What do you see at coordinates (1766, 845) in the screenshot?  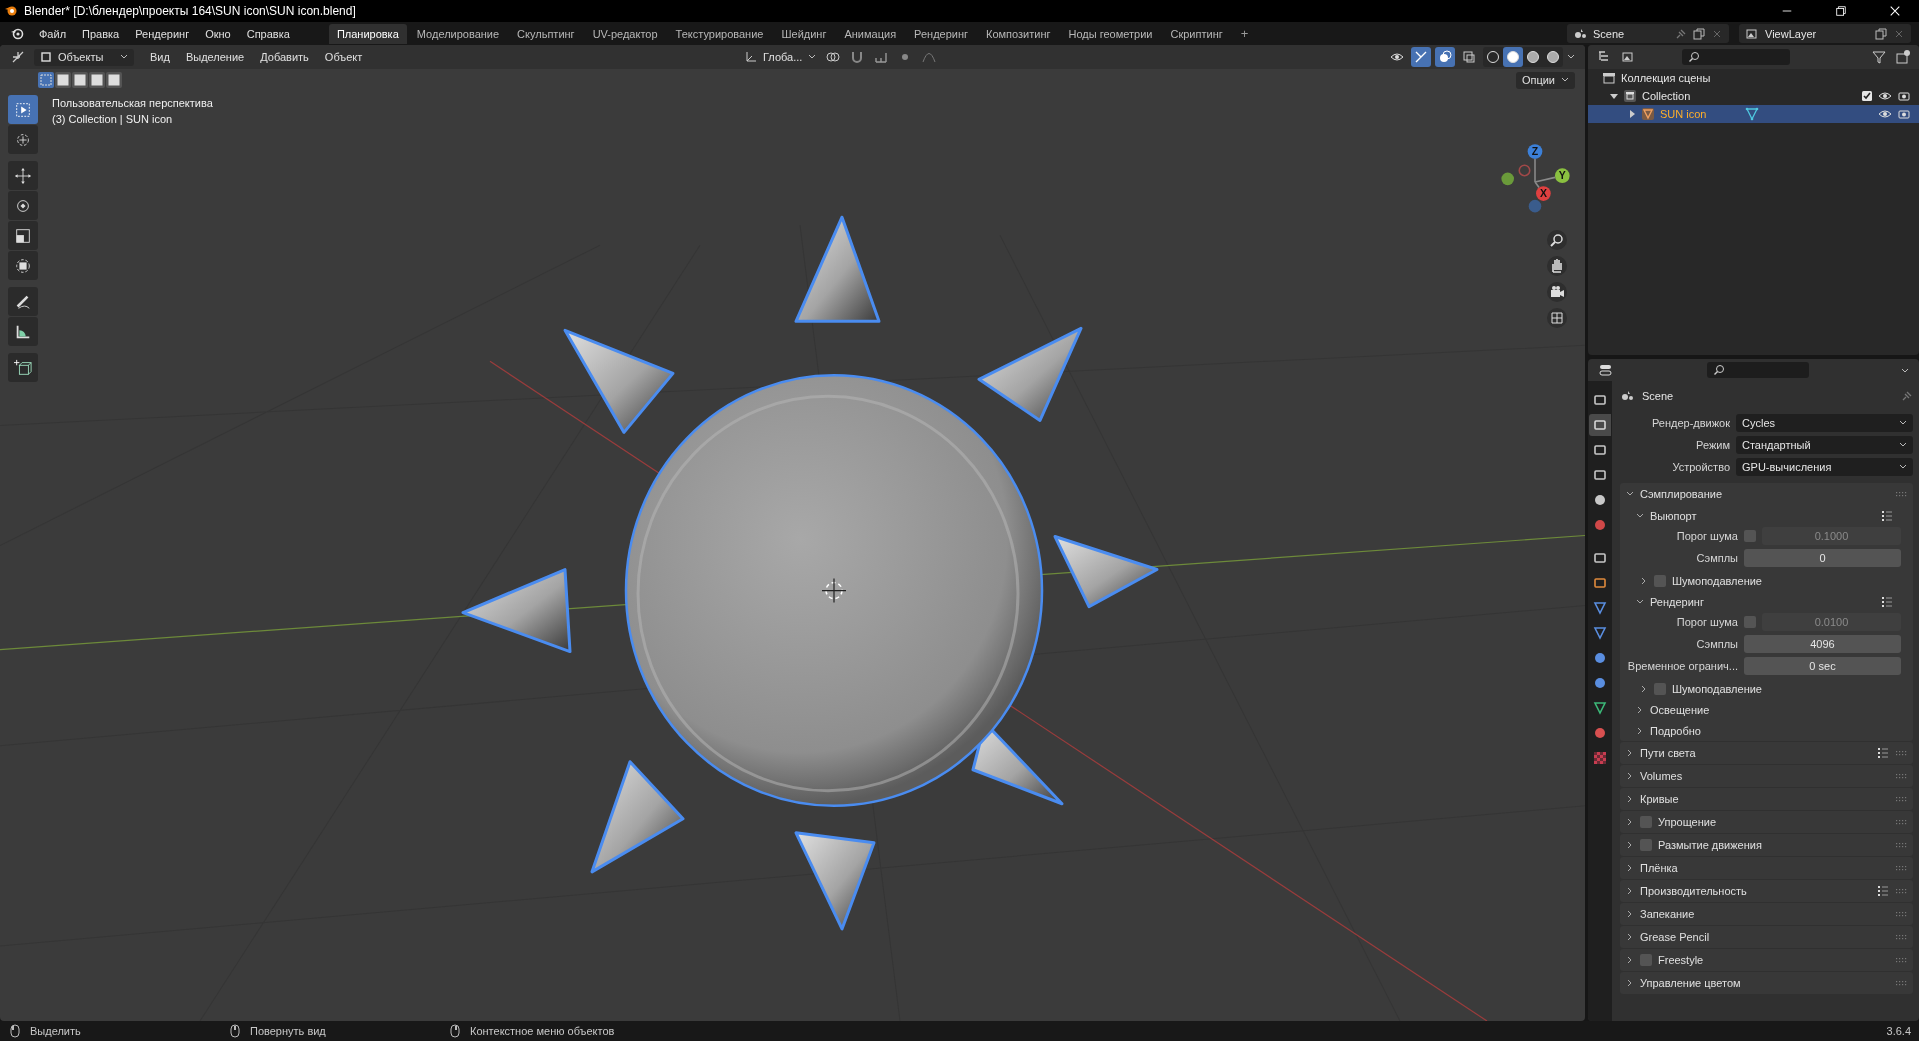 I see `panel-header: Размытие движения` at bounding box center [1766, 845].